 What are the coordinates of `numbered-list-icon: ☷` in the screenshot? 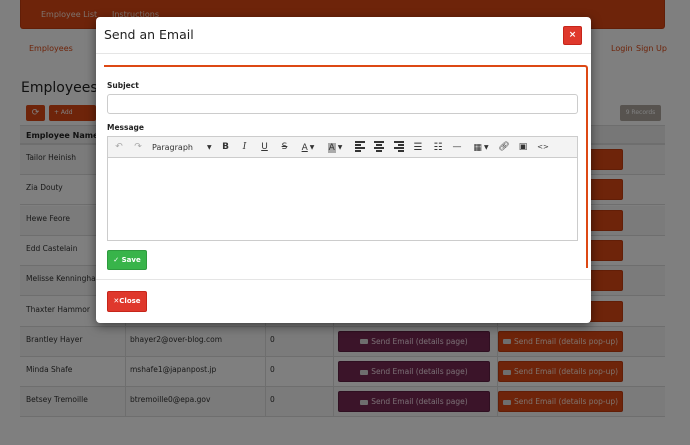 It's located at (438, 147).